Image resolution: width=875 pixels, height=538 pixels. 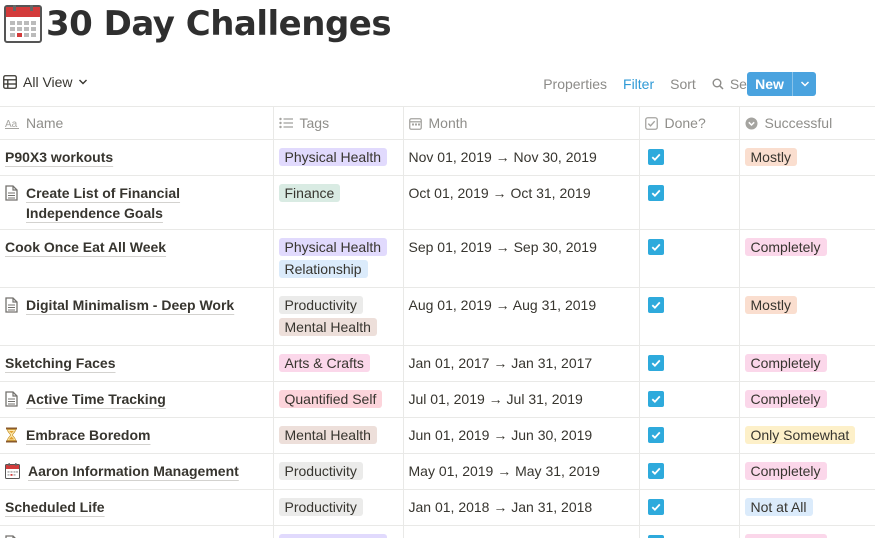 I want to click on cell-name: Embrace Boredom, so click(x=137, y=435).